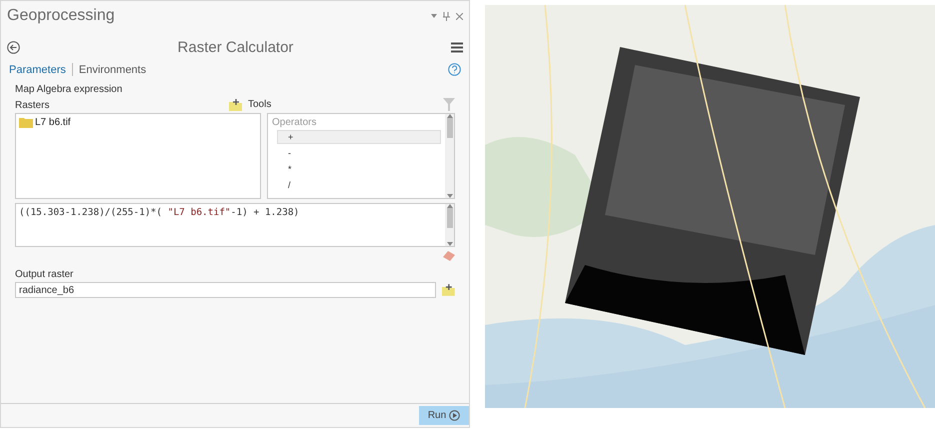 This screenshot has height=435, width=935. What do you see at coordinates (295, 122) in the screenshot?
I see `operators-heading: Operators` at bounding box center [295, 122].